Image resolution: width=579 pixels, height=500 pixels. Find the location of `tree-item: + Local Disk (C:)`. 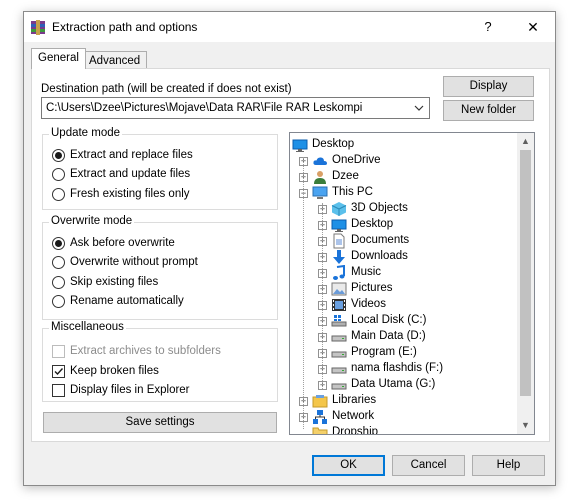

tree-item: + Local Disk (C:) is located at coordinates (404, 321).